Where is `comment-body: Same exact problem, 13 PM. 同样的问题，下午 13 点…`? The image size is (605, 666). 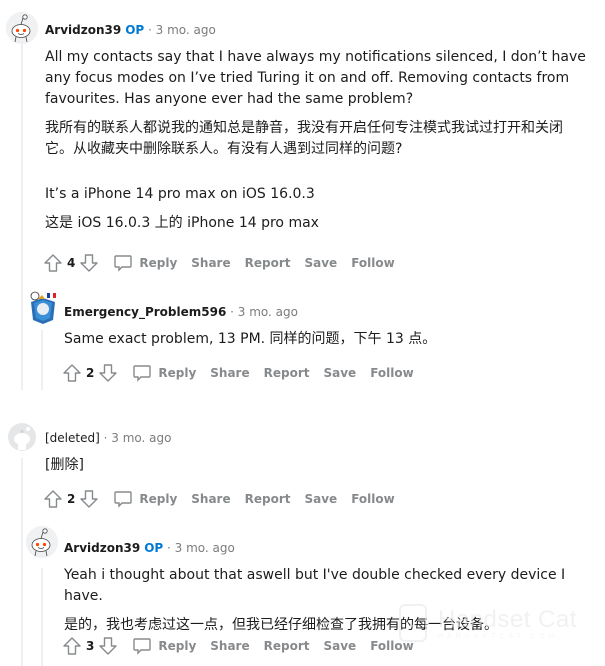
comment-body: Same exact problem, 13 PM. 同样的问题，下午 13 点… is located at coordinates (326, 339).